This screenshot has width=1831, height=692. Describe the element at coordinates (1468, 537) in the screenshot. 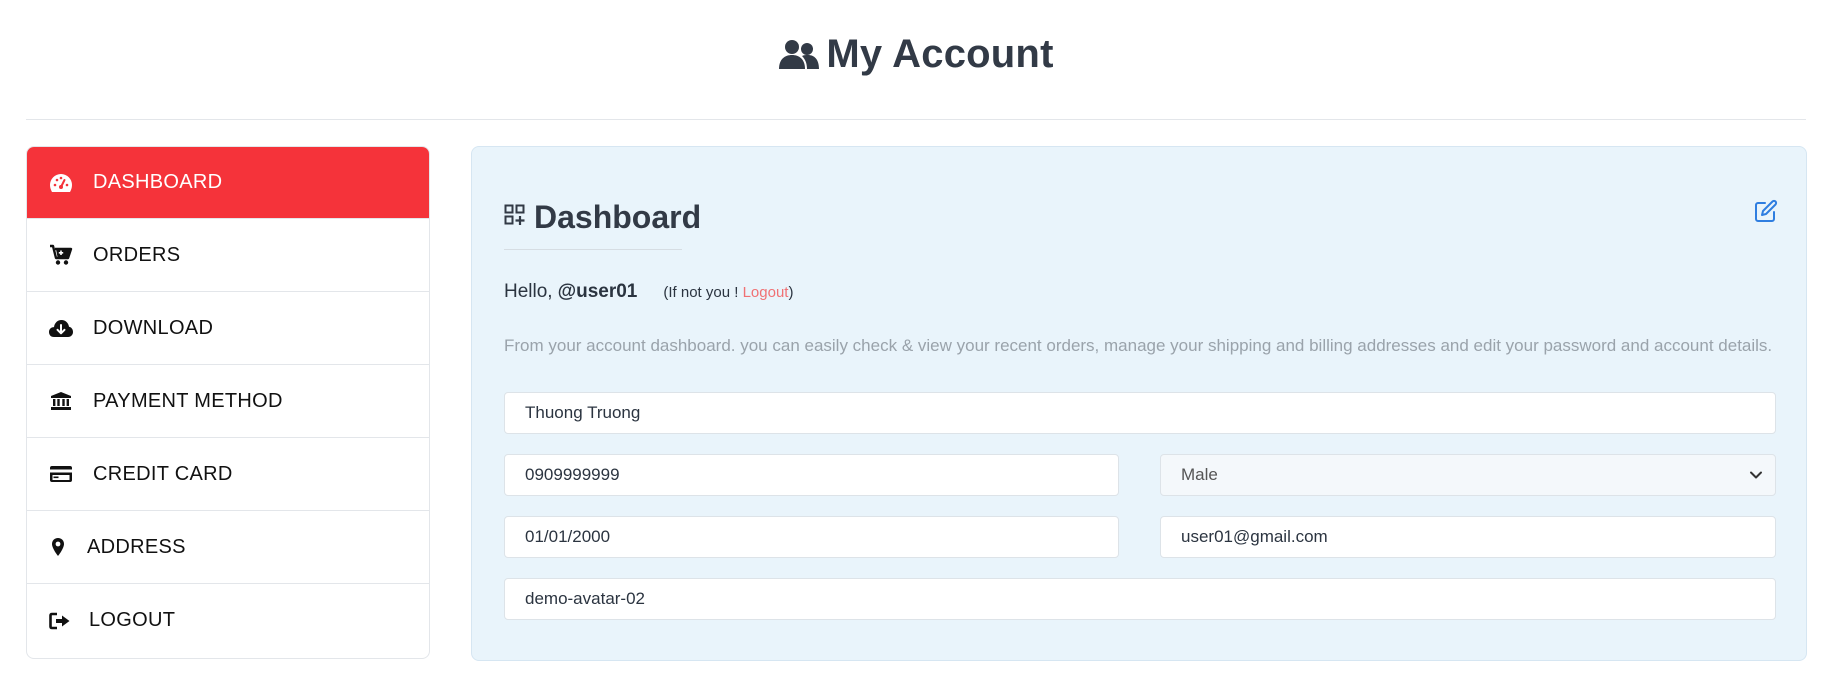

I see `email-field` at that location.